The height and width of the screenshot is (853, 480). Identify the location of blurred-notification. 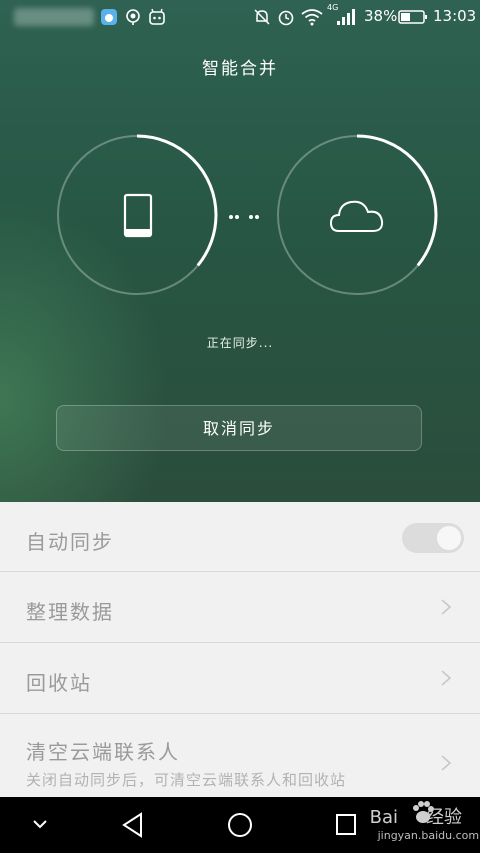
(54, 17).